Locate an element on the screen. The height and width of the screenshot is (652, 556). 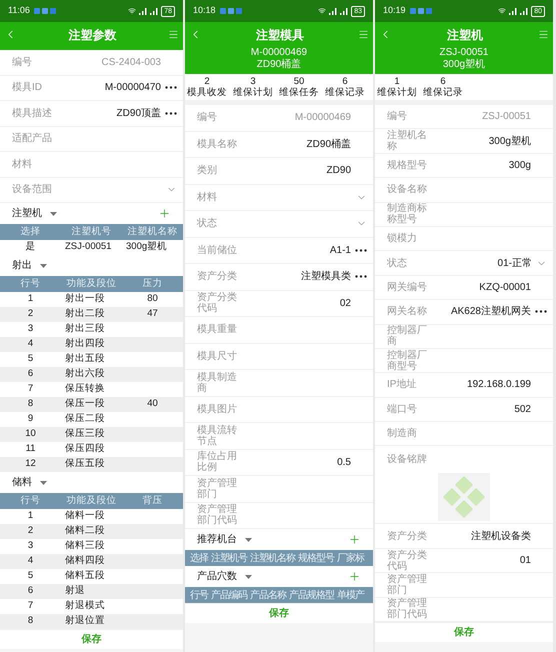
field-value: ZD90 is located at coordinates (338, 171).